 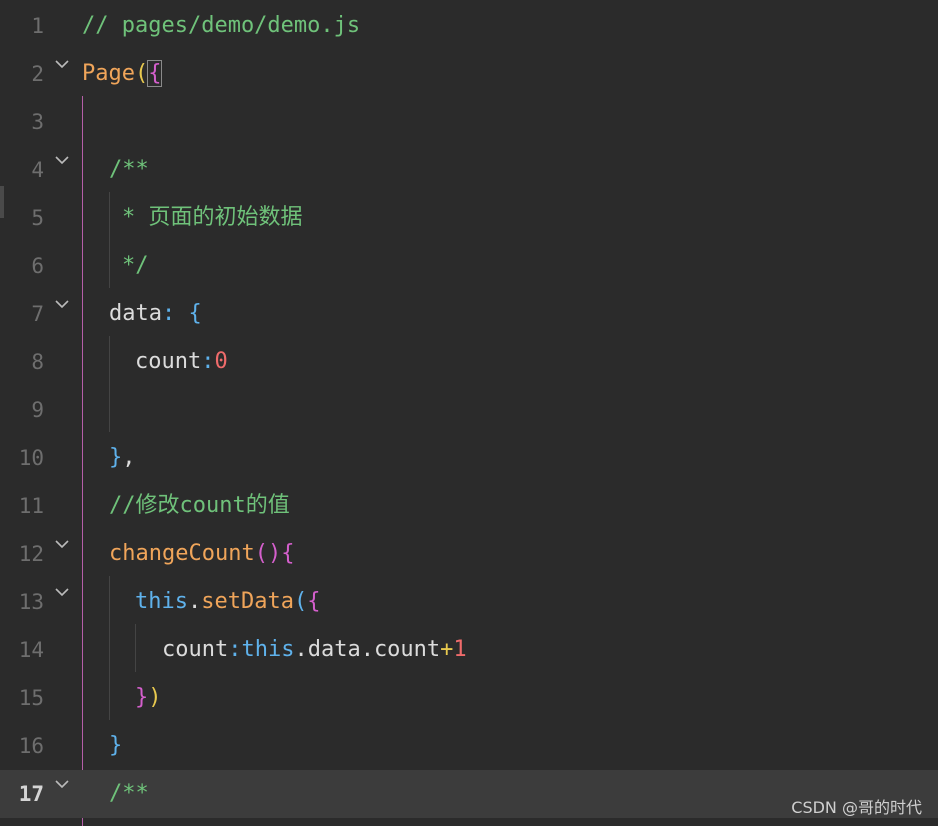 I want to click on code-line: 5 * 页面的初始数据, so click(x=469, y=218).